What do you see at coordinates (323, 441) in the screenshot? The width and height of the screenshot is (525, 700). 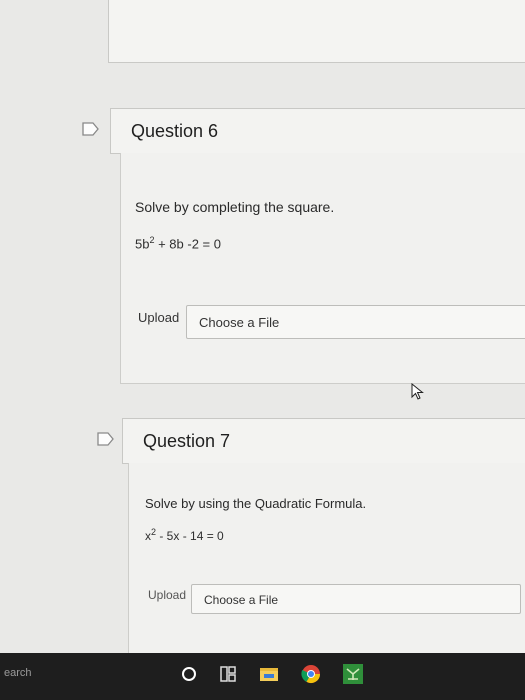 I see `question-7-header: Question 7` at bounding box center [323, 441].